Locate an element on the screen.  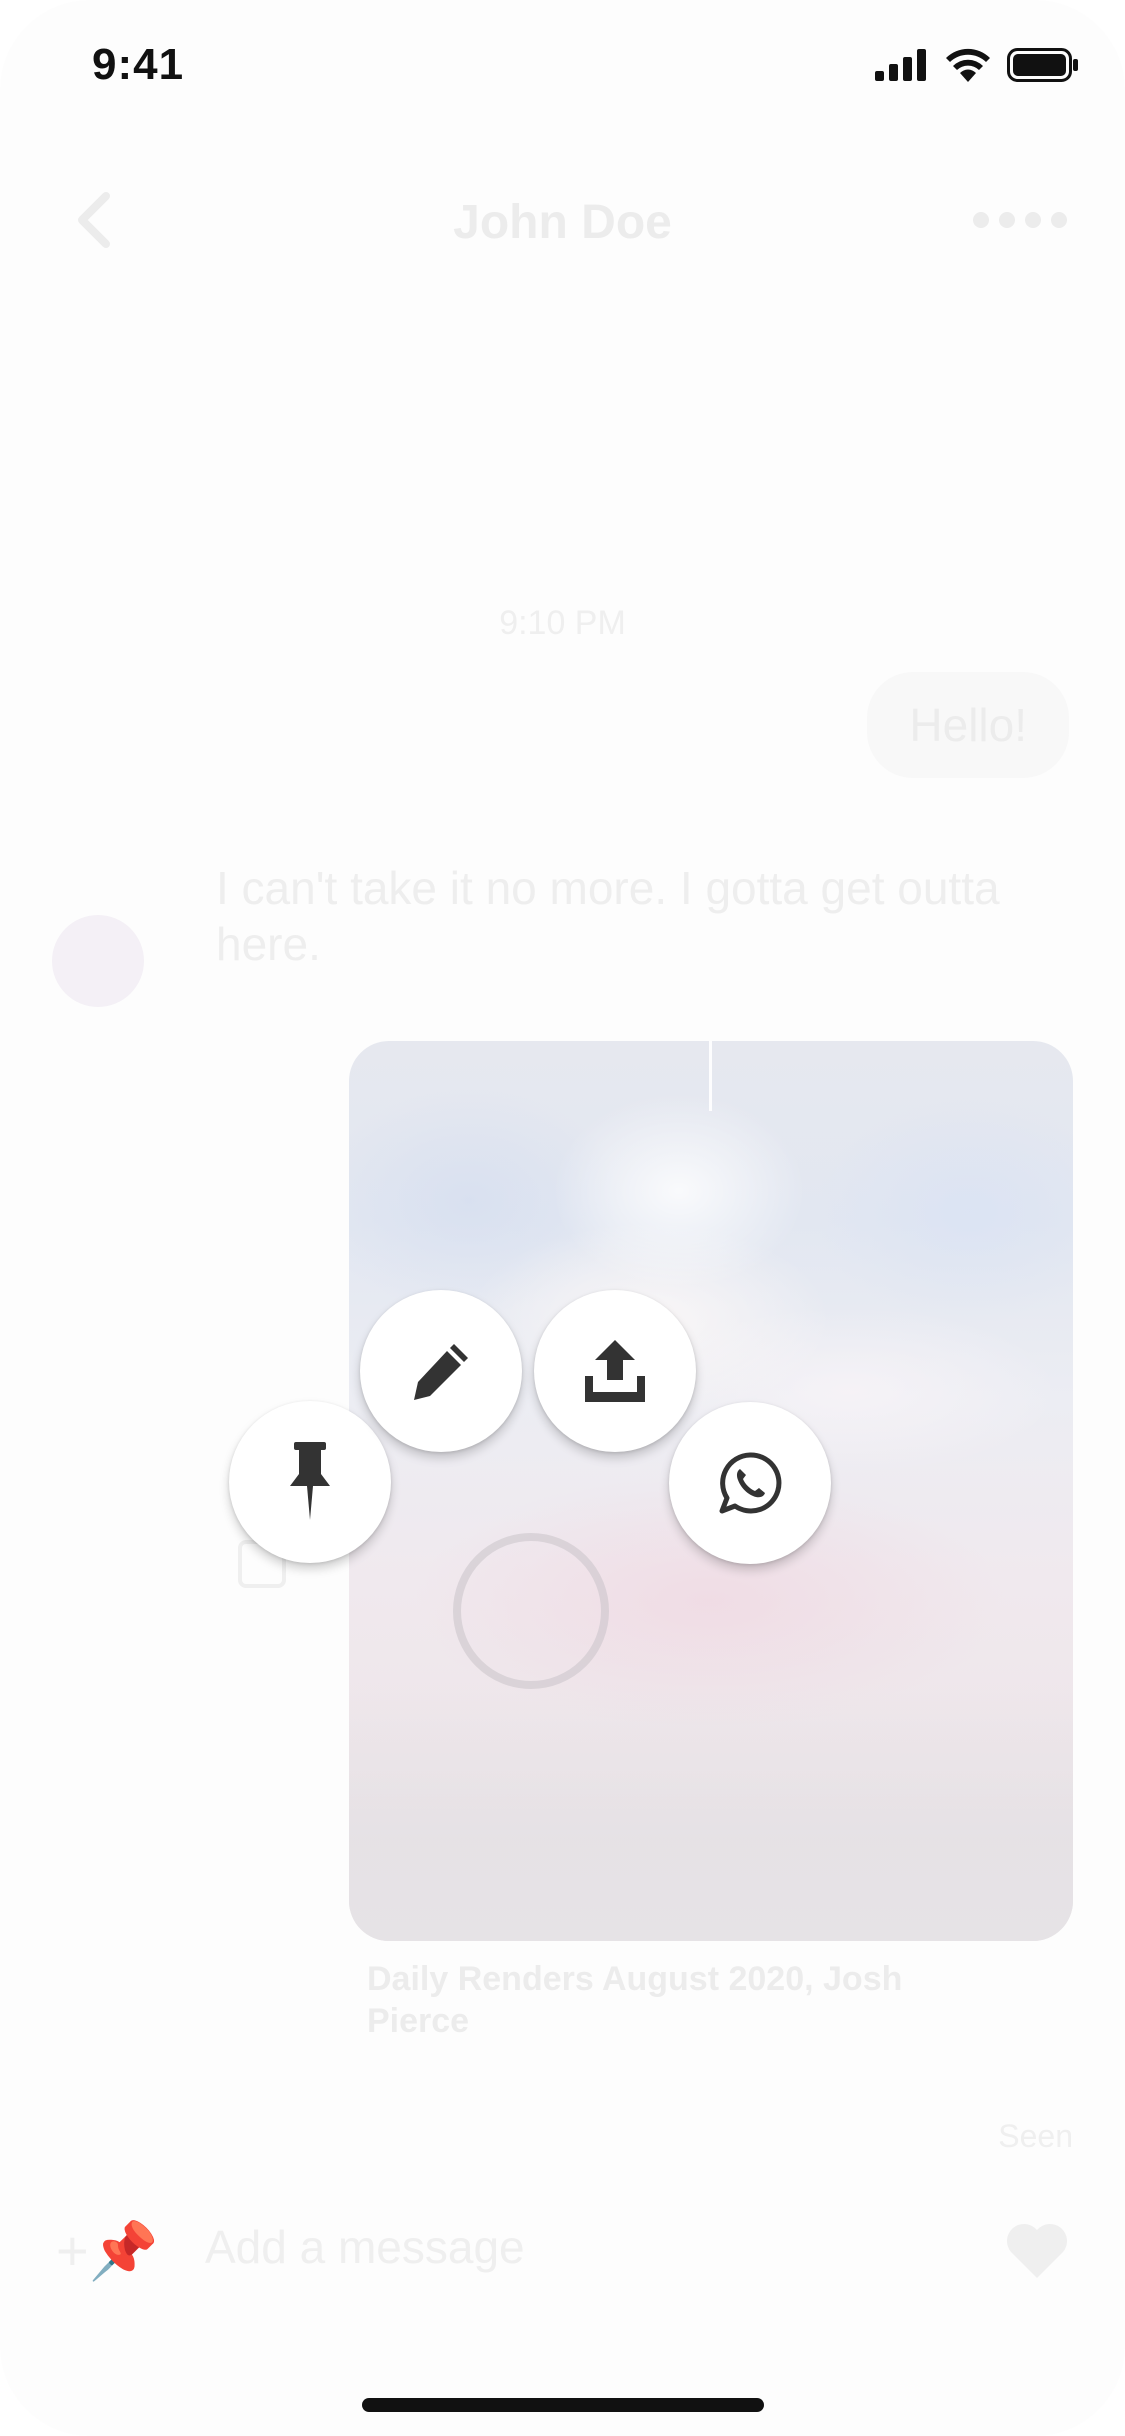
message-input: Add a message is located at coordinates (365, 2247).